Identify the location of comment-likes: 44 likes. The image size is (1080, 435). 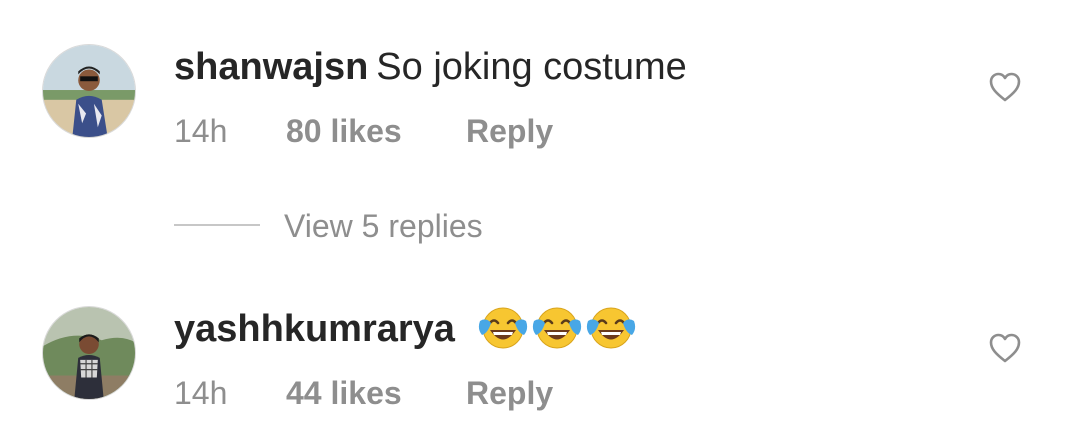
(376, 393).